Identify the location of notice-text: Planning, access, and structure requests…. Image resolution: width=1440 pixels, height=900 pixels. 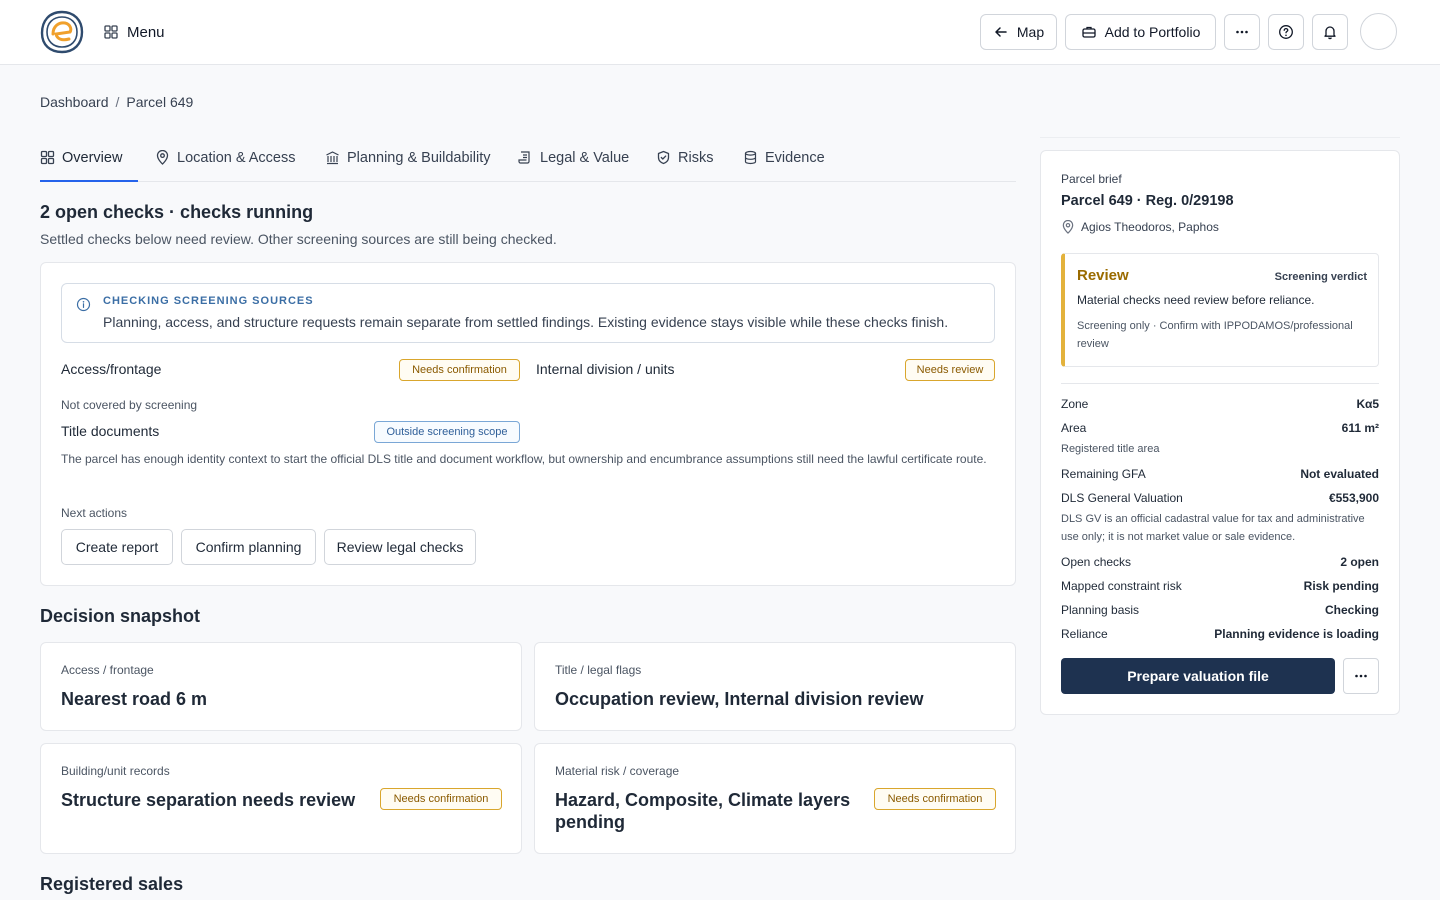
(526, 322).